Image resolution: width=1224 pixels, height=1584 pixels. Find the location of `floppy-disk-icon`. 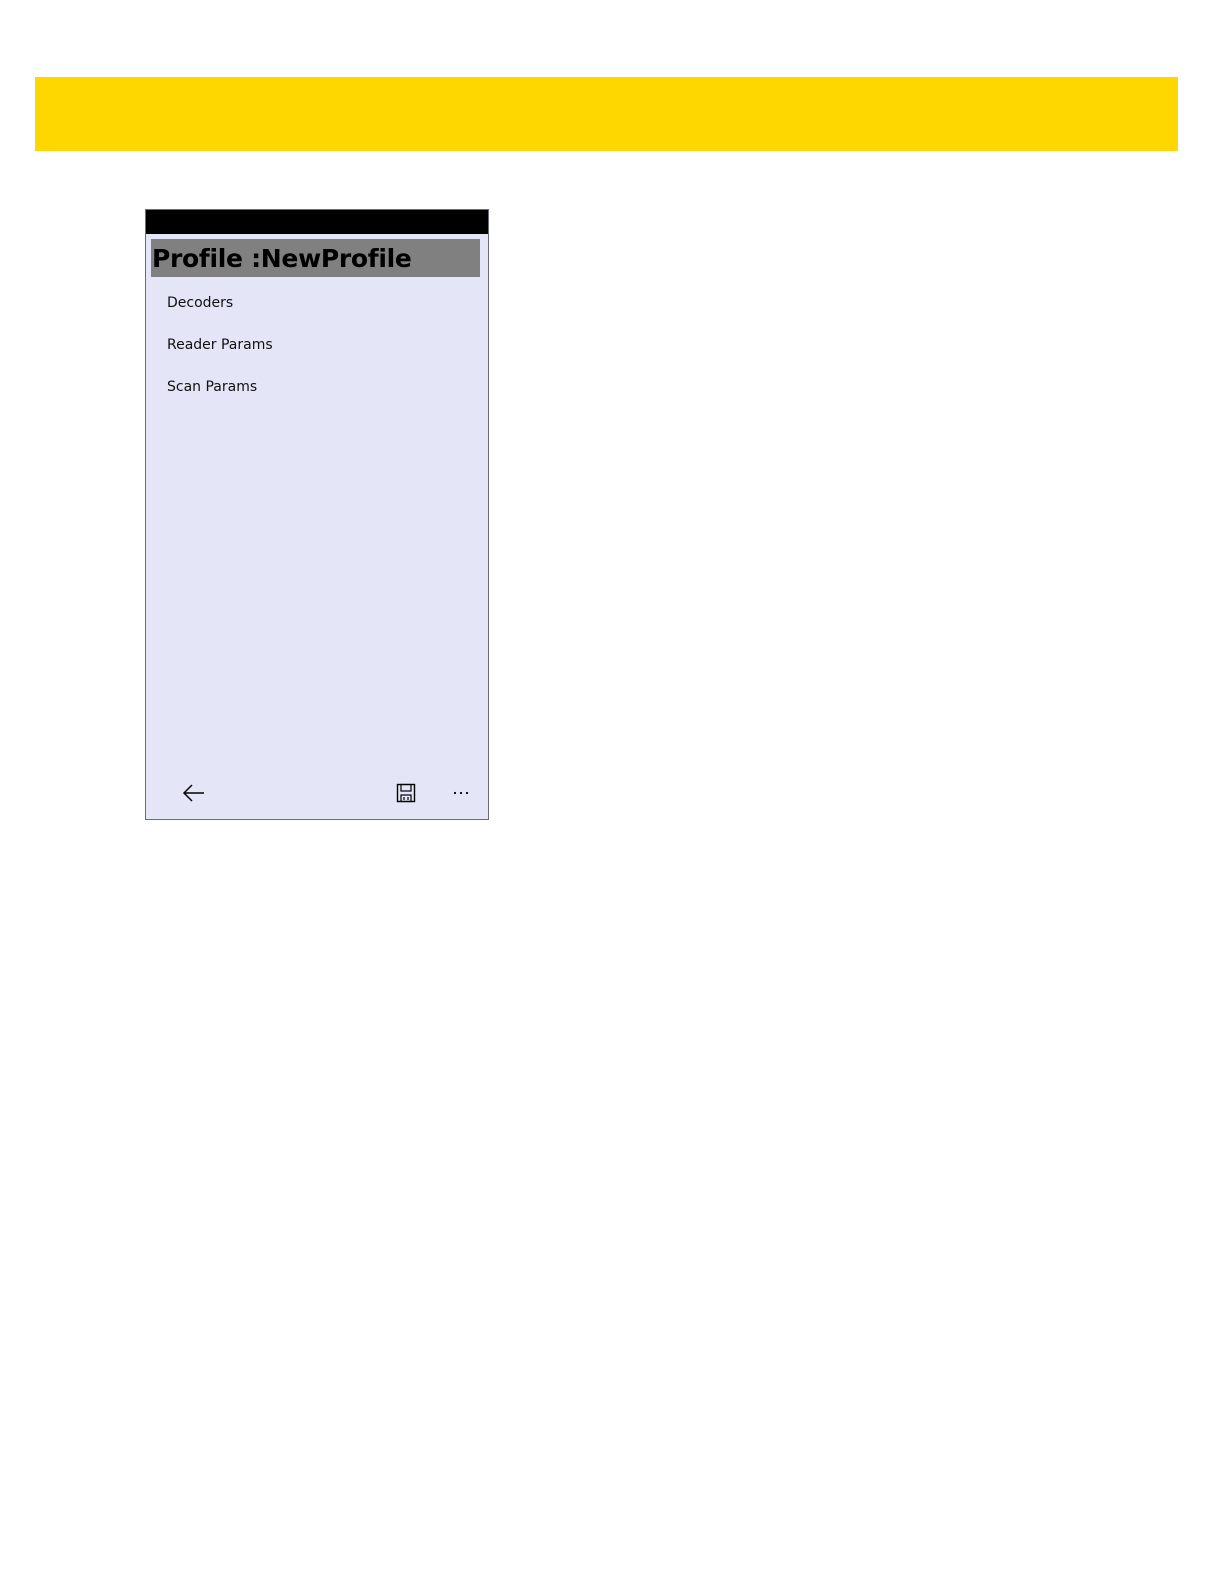

floppy-disk-icon is located at coordinates (406, 793).